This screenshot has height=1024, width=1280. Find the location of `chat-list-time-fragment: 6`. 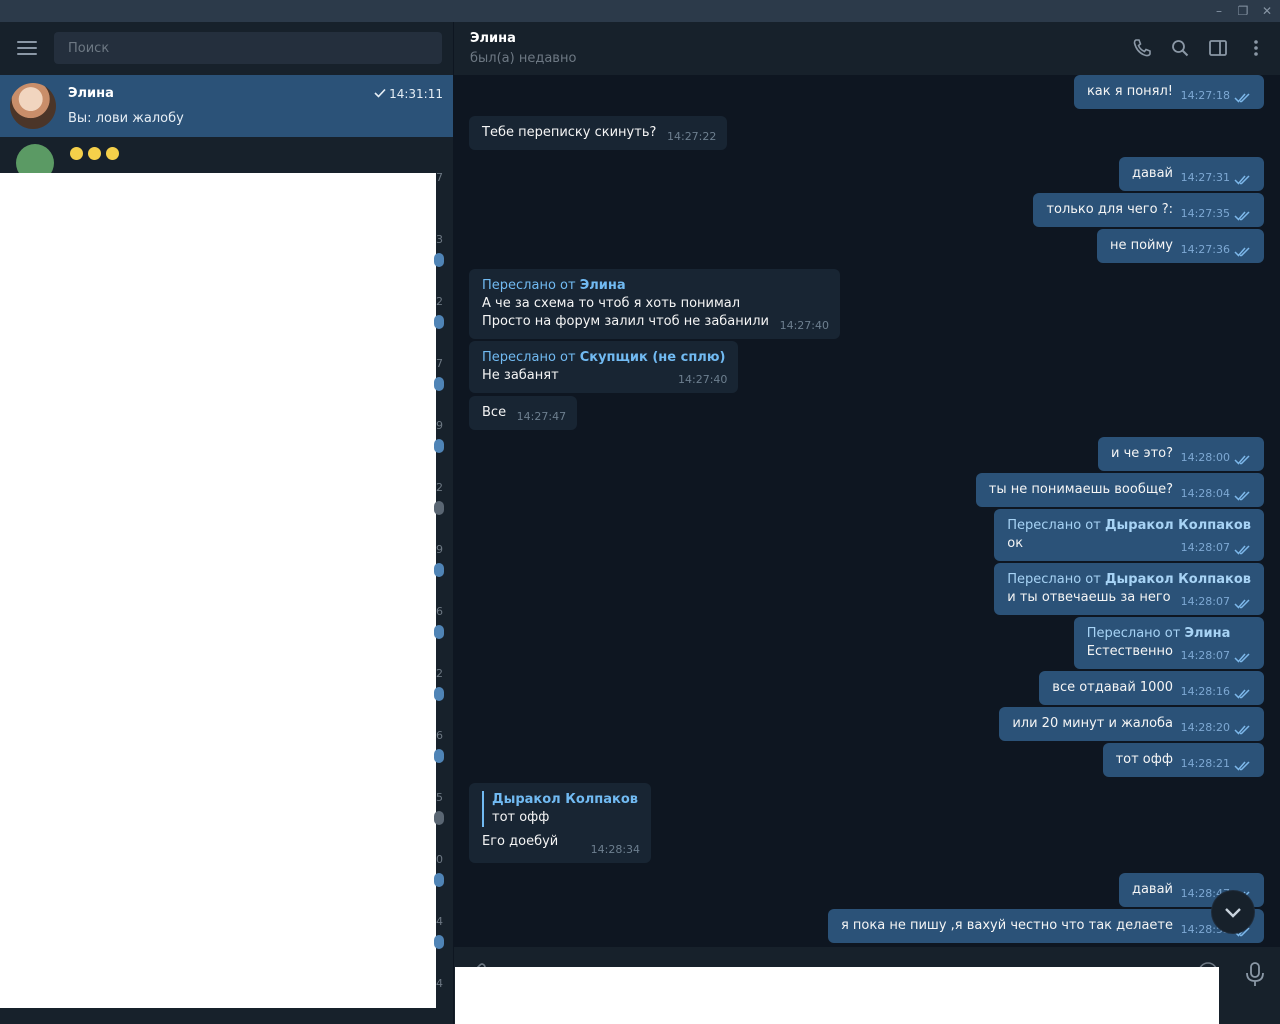

chat-list-time-fragment: 6 is located at coordinates (439, 735).